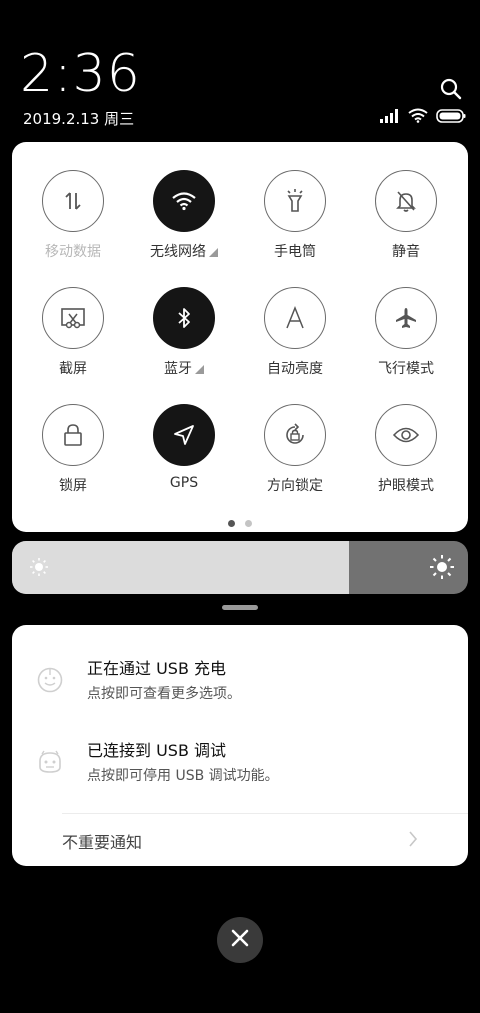 The width and height of the screenshot is (480, 1013). Describe the element at coordinates (231, 523) in the screenshot. I see `page-dot-active` at that location.